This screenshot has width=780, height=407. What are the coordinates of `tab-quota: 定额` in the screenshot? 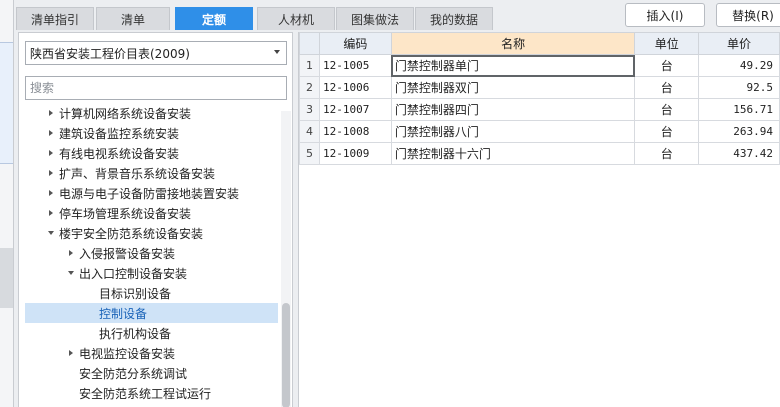 It's located at (214, 18).